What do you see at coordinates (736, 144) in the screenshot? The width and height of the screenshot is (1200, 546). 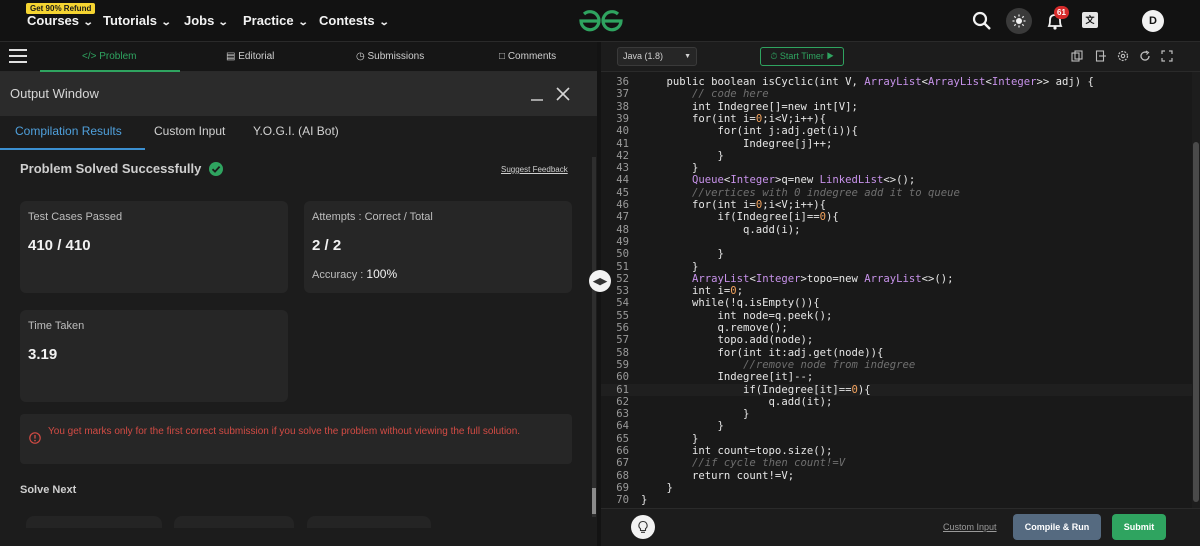 I see `code-text: Indegree[j]++;` at bounding box center [736, 144].